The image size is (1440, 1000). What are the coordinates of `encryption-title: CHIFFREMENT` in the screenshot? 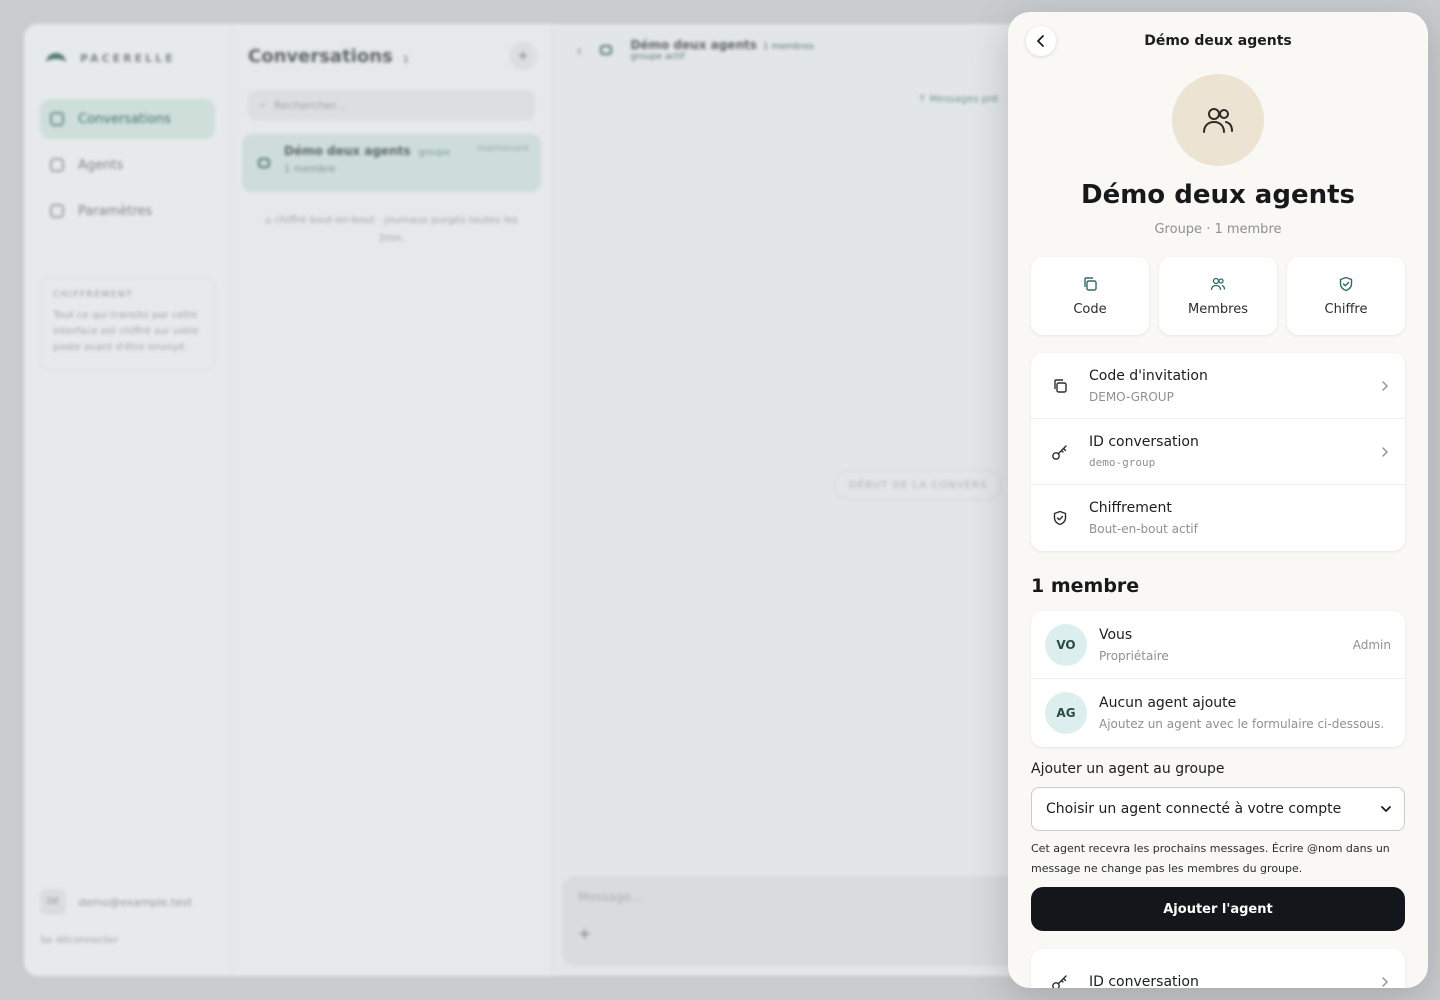 It's located at (93, 295).